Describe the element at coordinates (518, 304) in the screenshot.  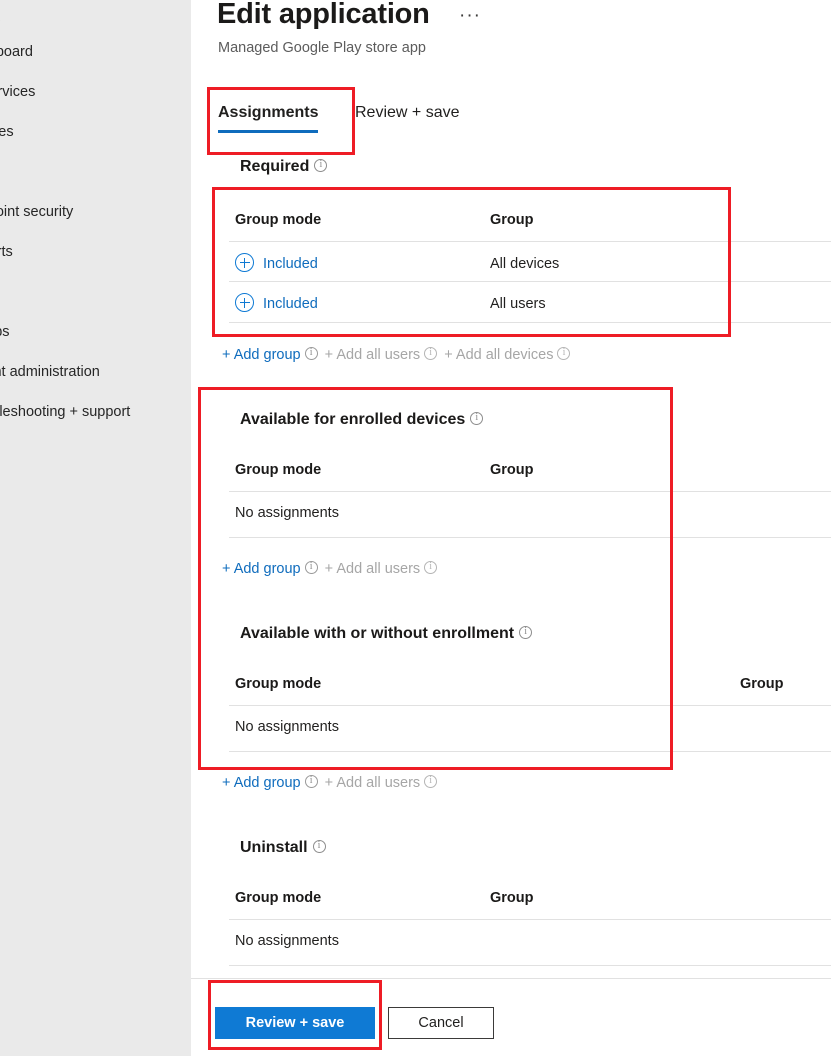
I see `cell-group: All users` at that location.